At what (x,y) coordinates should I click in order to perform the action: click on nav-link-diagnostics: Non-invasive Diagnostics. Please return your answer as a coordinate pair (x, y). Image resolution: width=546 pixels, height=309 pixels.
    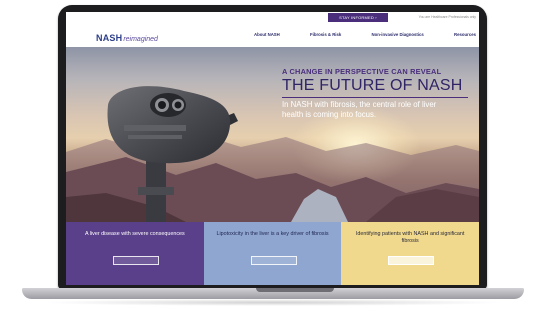
    Looking at the image, I should click on (398, 34).